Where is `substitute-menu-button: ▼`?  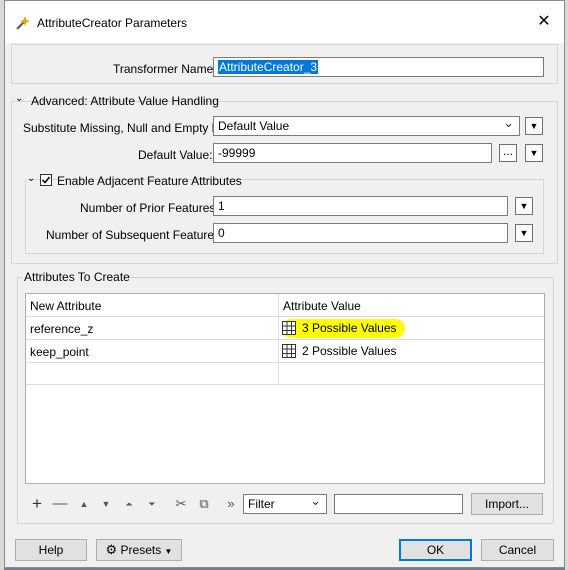
substitute-menu-button: ▼ is located at coordinates (534, 126).